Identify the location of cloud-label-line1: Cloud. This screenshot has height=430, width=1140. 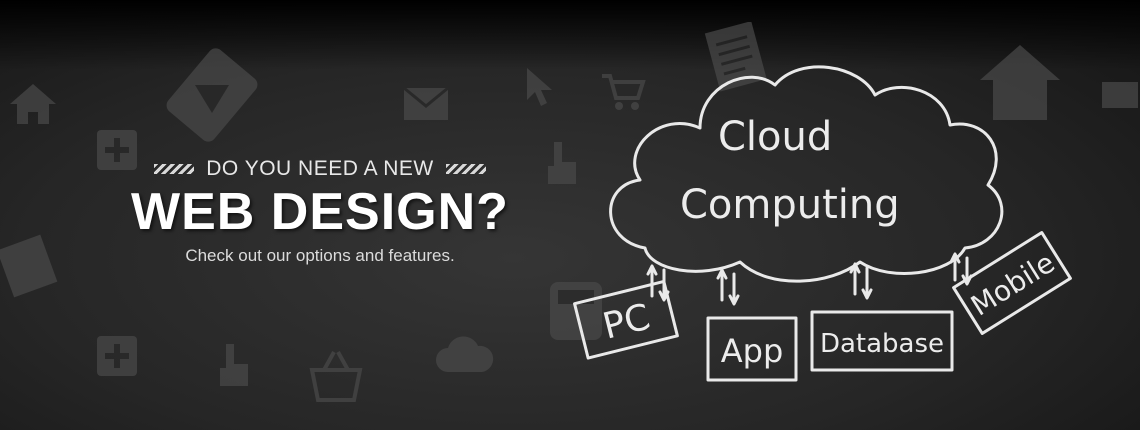
(775, 137).